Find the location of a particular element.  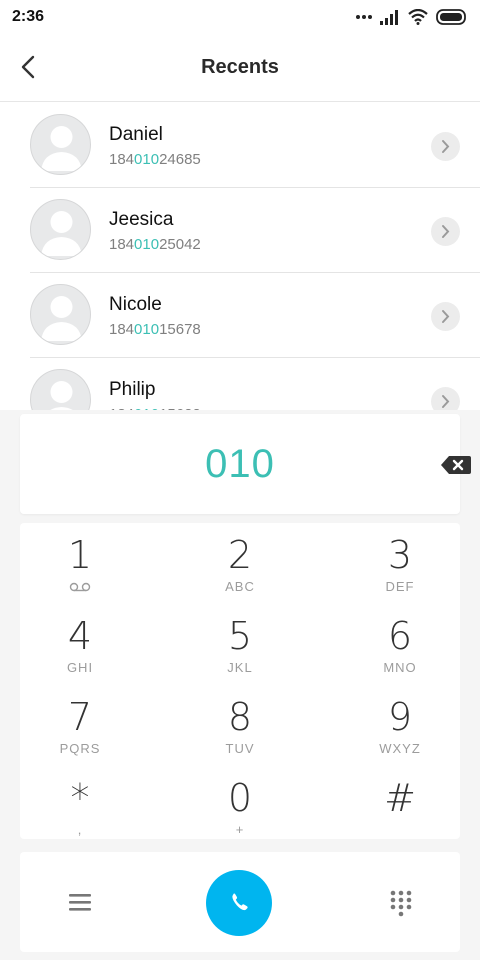

key-sub is located at coordinates (80, 587).